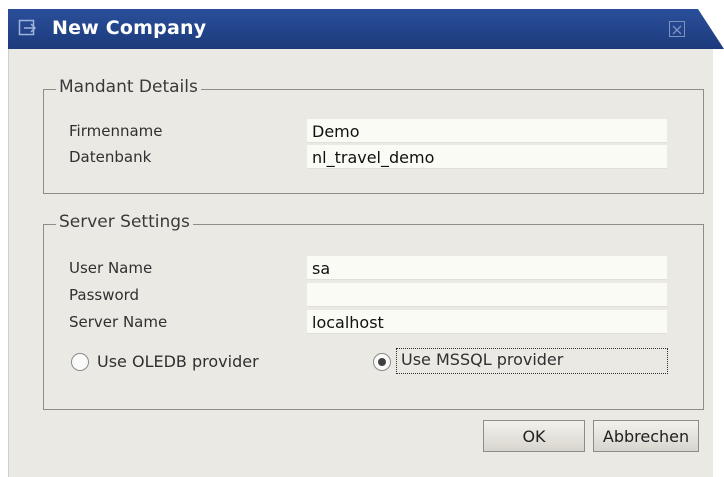 This screenshot has height=477, width=724. I want to click on password-label: Password, so click(104, 295).